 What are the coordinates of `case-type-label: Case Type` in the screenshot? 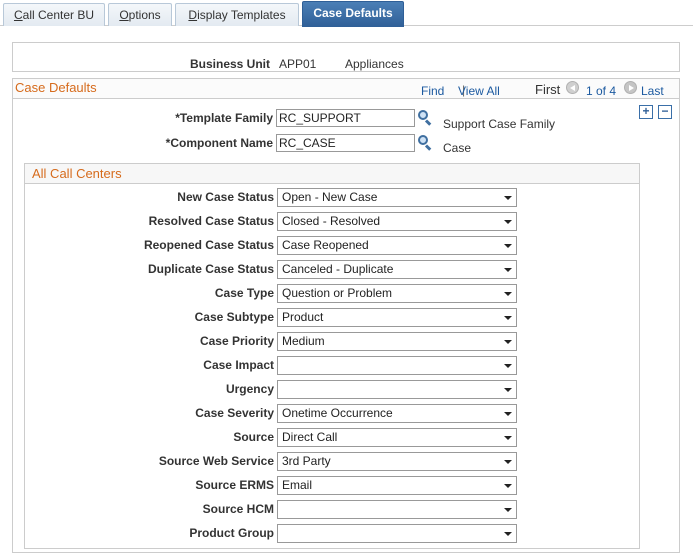 It's located at (244, 293).